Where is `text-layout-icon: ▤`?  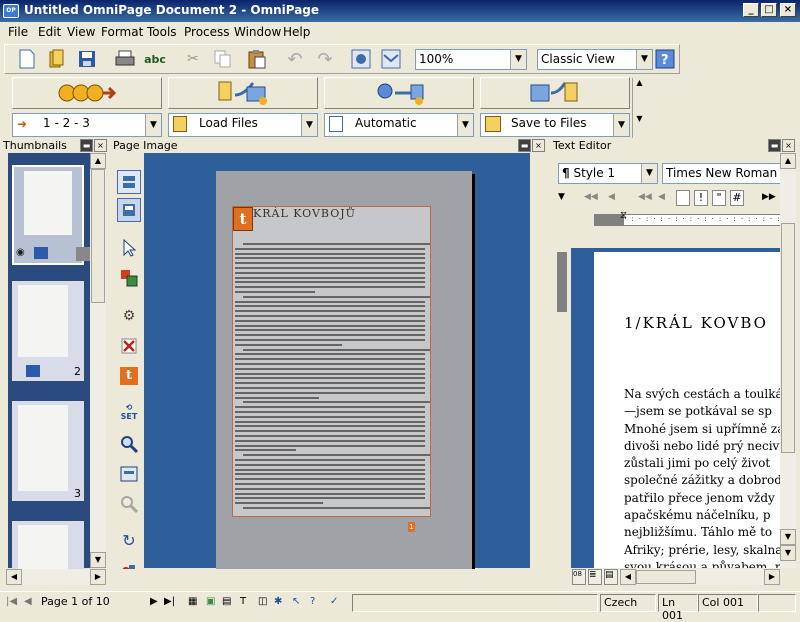 text-layout-icon: ▤ is located at coordinates (226, 601).